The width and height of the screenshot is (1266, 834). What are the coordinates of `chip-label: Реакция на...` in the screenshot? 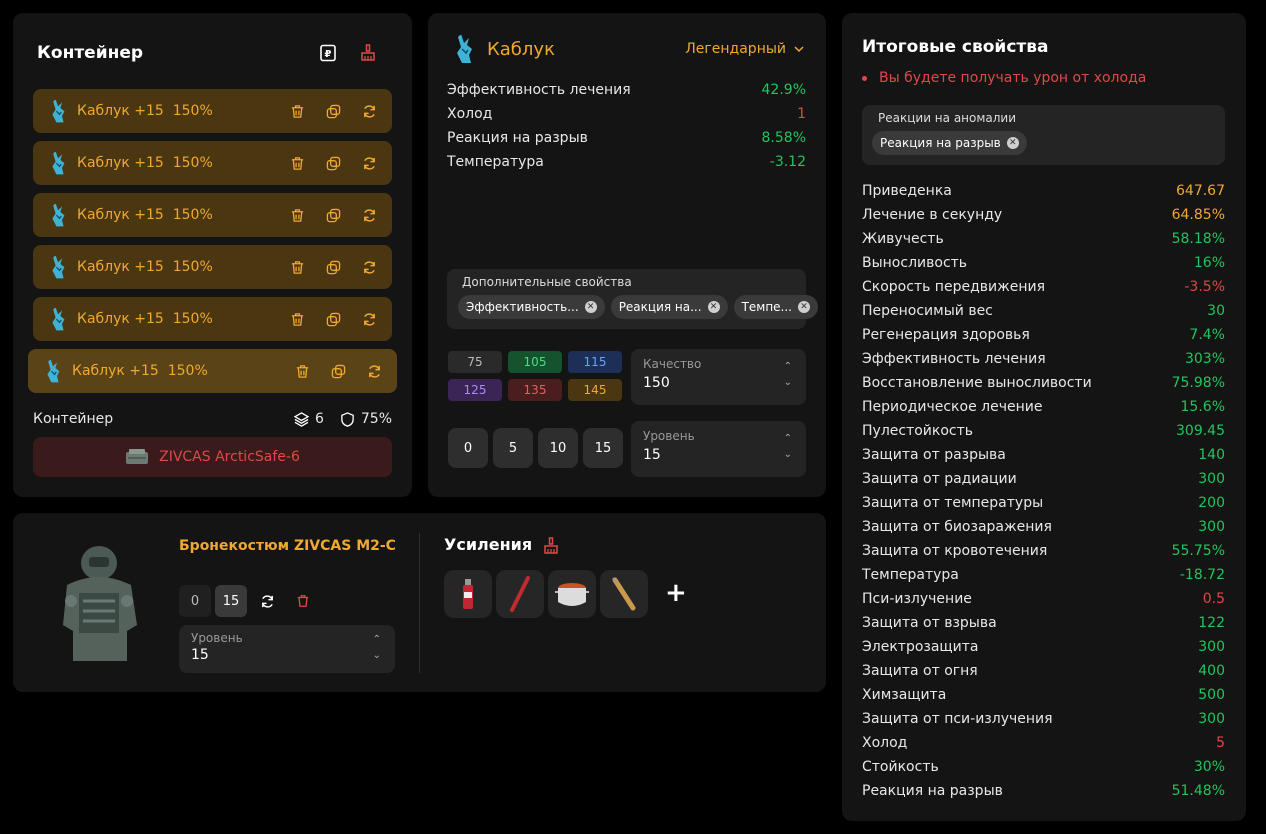 It's located at (660, 307).